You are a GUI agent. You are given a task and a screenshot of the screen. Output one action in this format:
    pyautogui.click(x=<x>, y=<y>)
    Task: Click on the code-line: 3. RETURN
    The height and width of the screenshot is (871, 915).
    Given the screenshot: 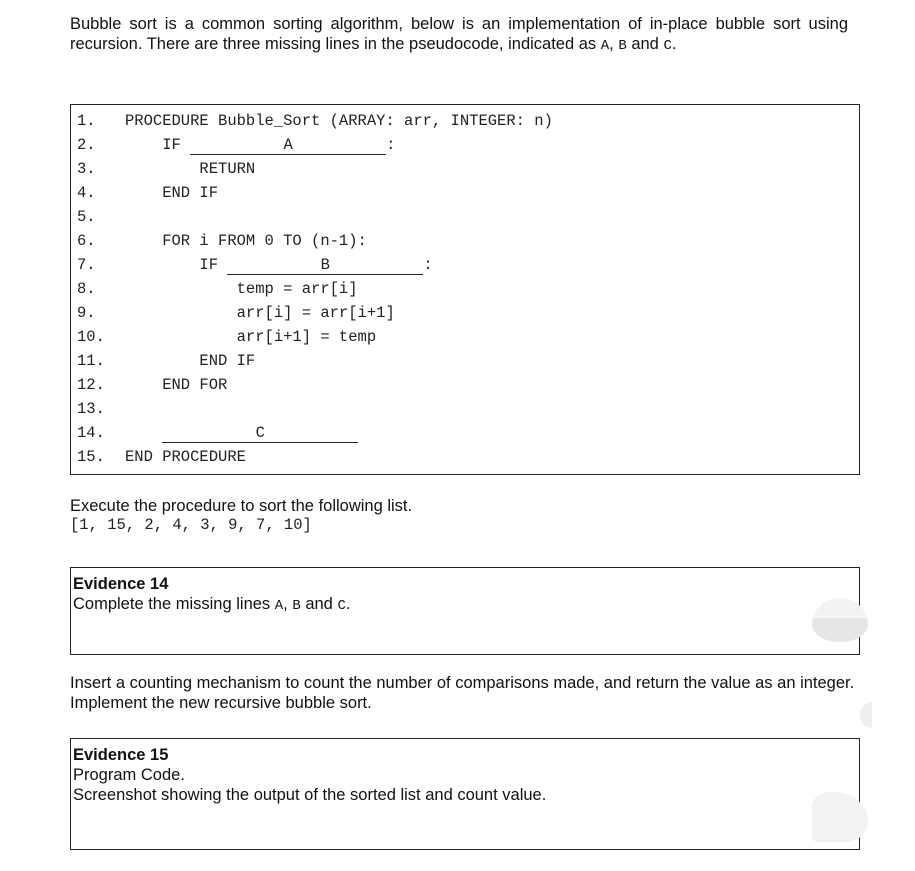 What is the action you would take?
    pyautogui.click(x=468, y=169)
    